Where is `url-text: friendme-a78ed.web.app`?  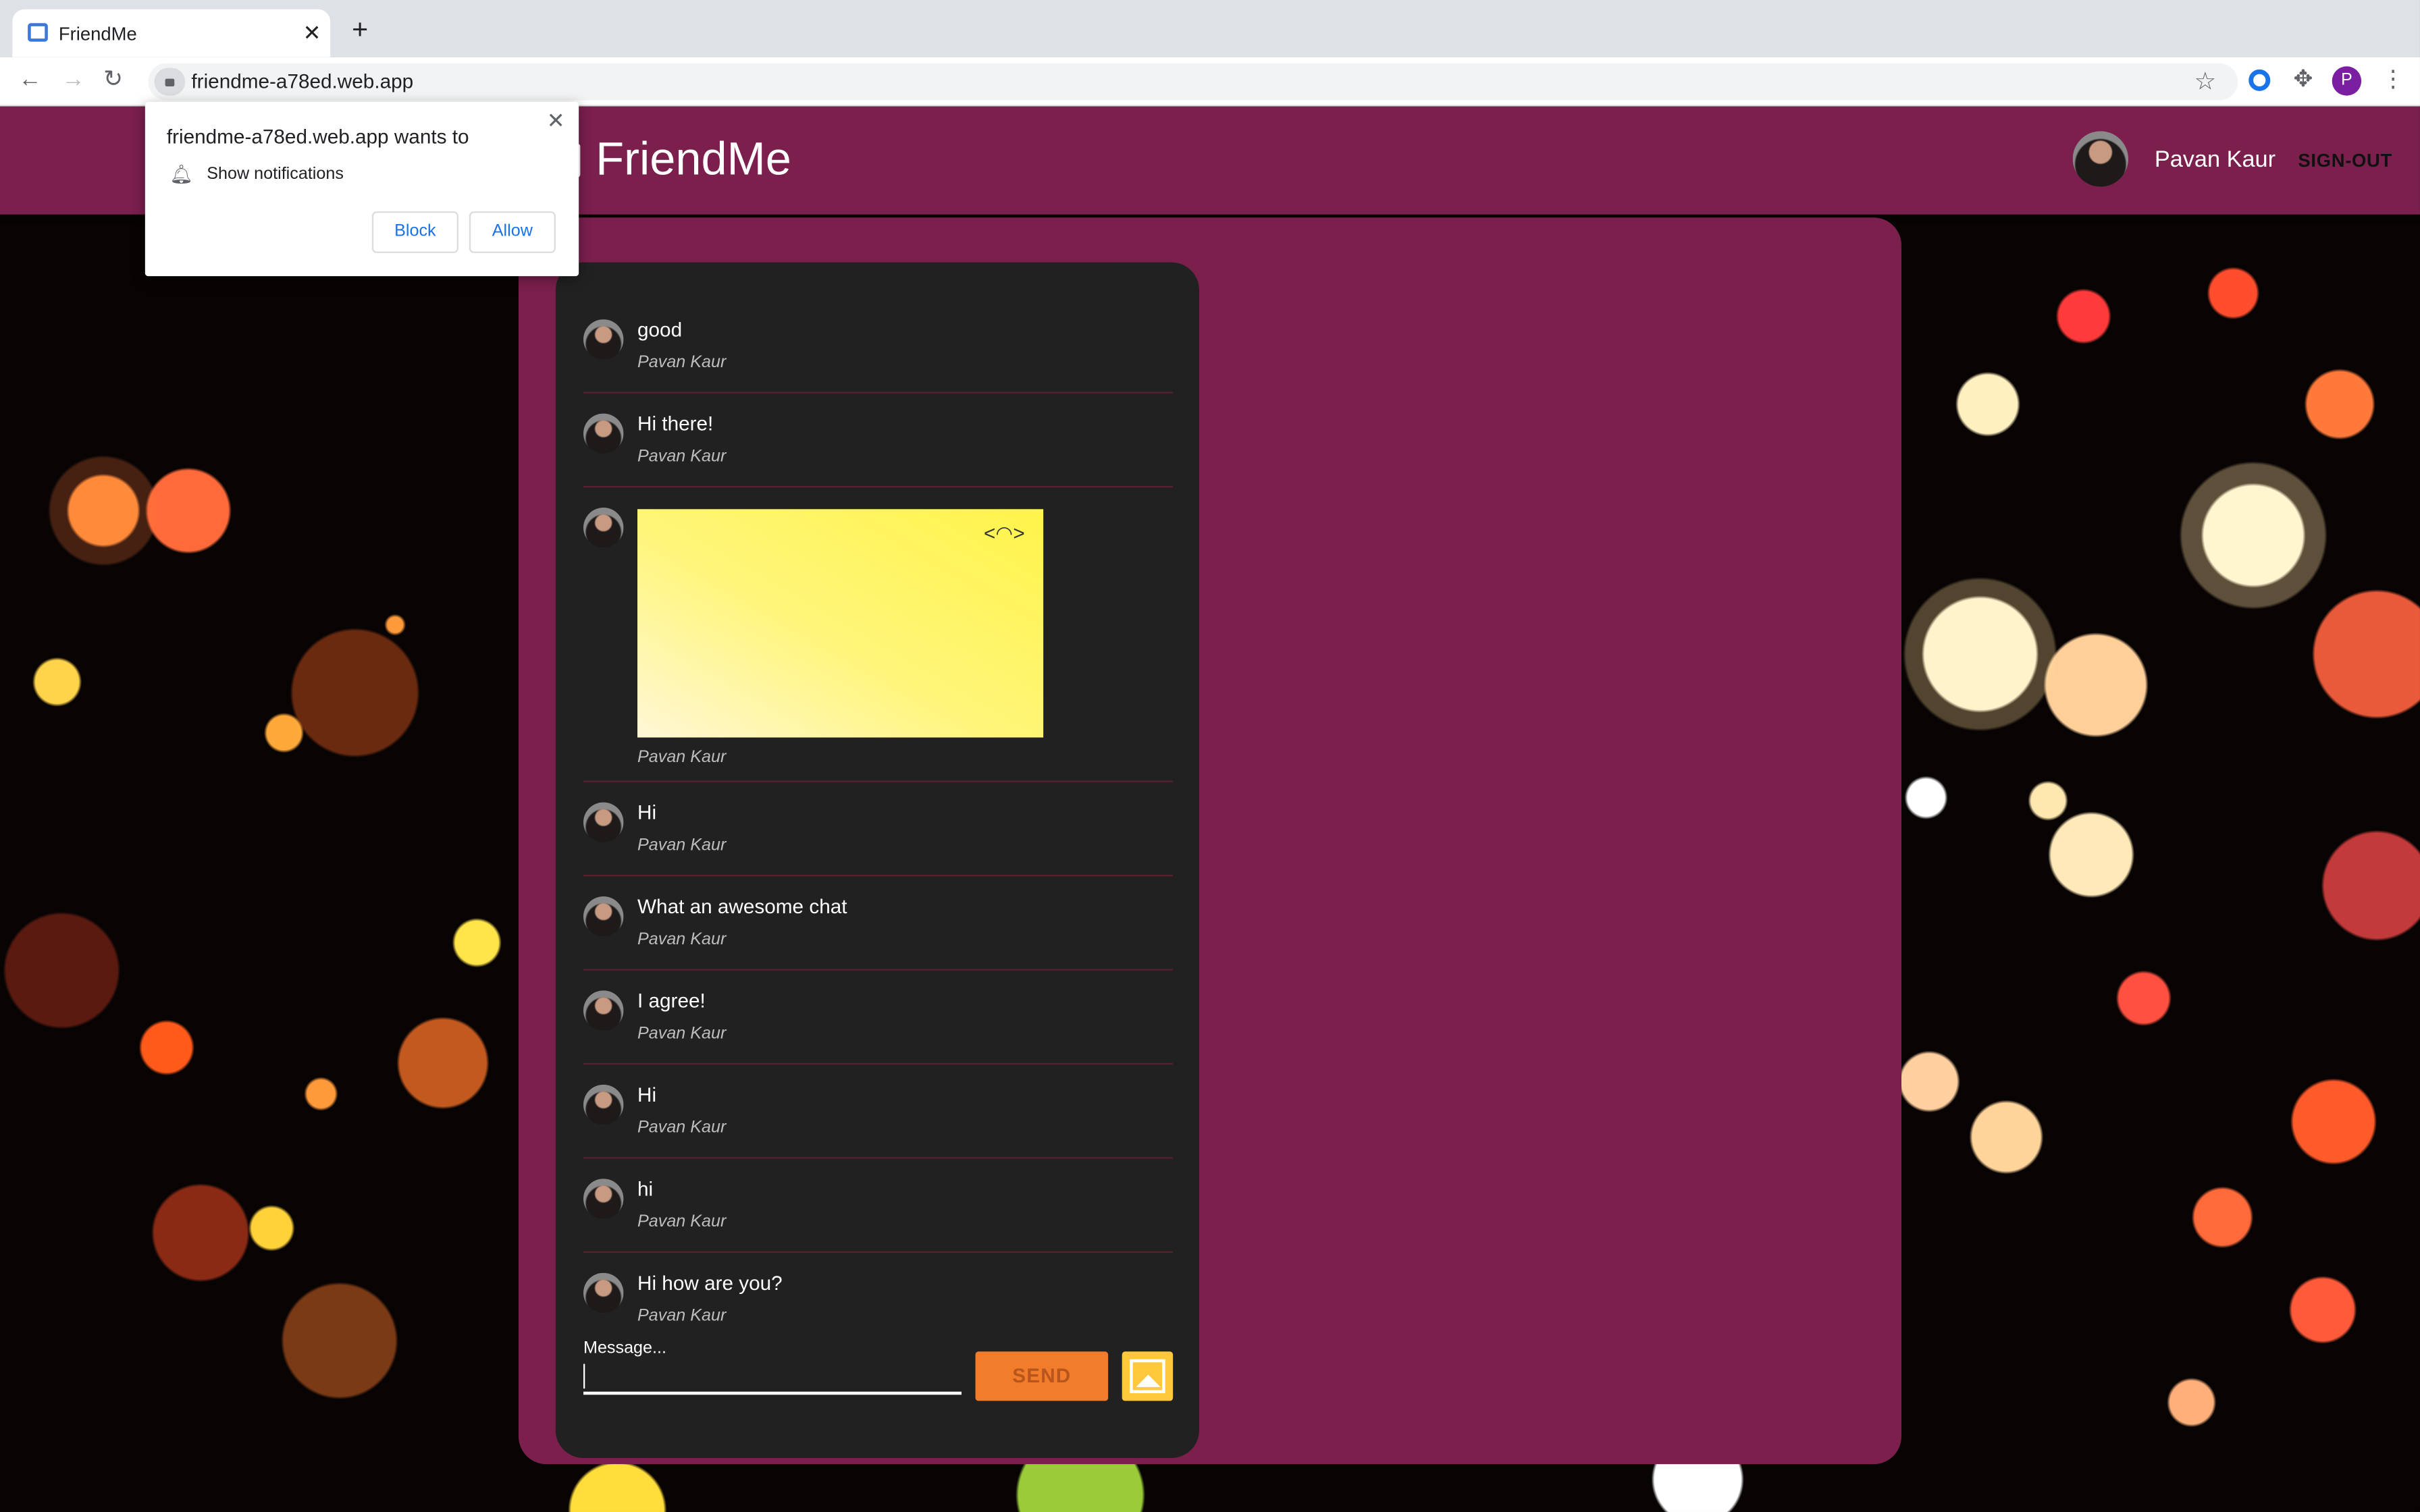 url-text: friendme-a78ed.web.app is located at coordinates (302, 81).